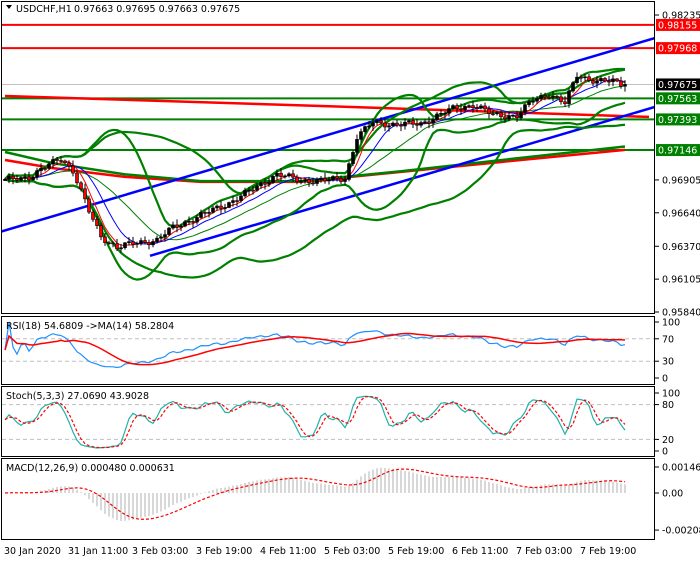  Describe the element at coordinates (668, 362) in the screenshot. I see `rsi-y-tick-label: 30` at that location.